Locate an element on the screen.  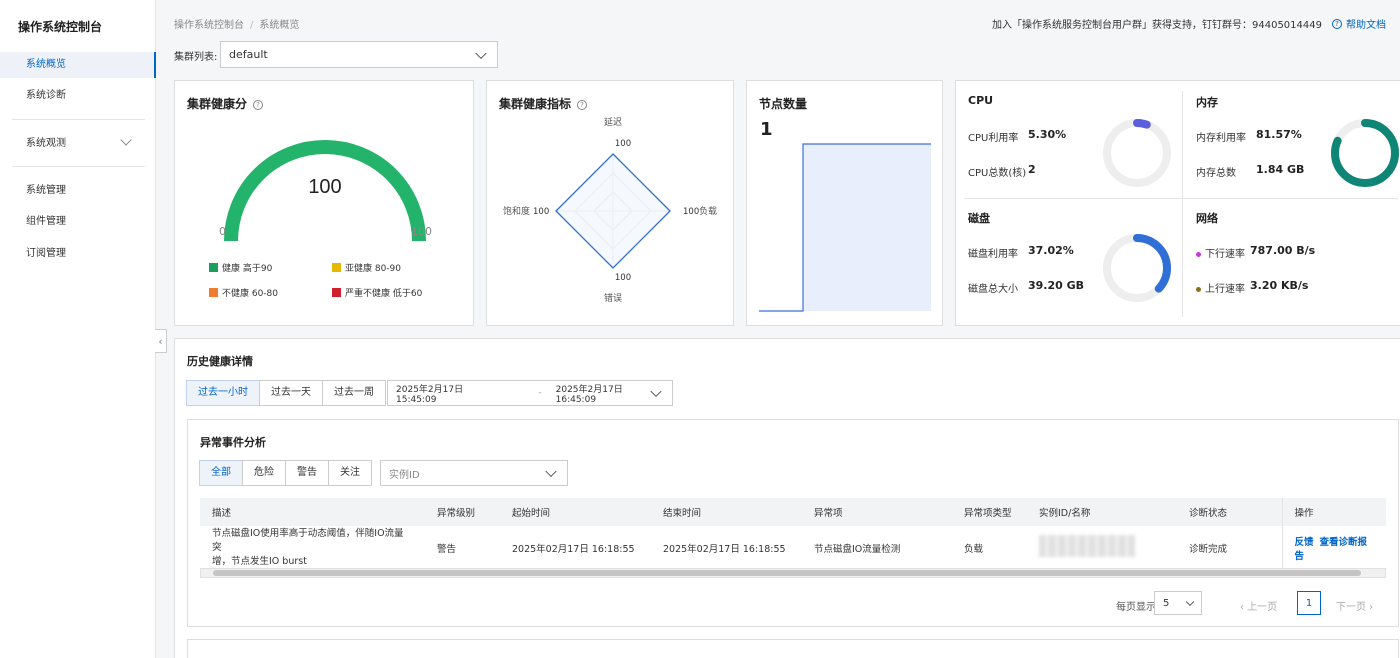
event-instance is located at coordinates (1102, 548).